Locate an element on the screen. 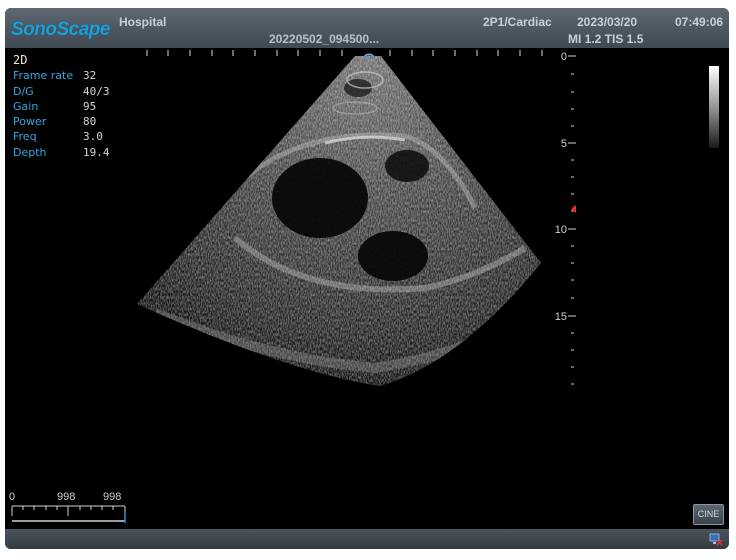 The image size is (736, 560). param-label: Depth is located at coordinates (30, 152).